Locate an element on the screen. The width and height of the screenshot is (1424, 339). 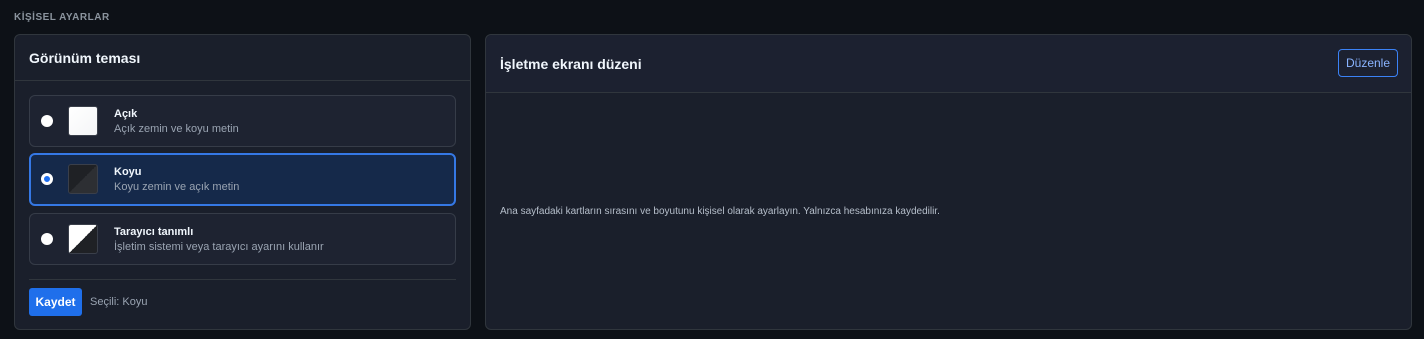
theme-card-title: Görünüm teması is located at coordinates (85, 58).